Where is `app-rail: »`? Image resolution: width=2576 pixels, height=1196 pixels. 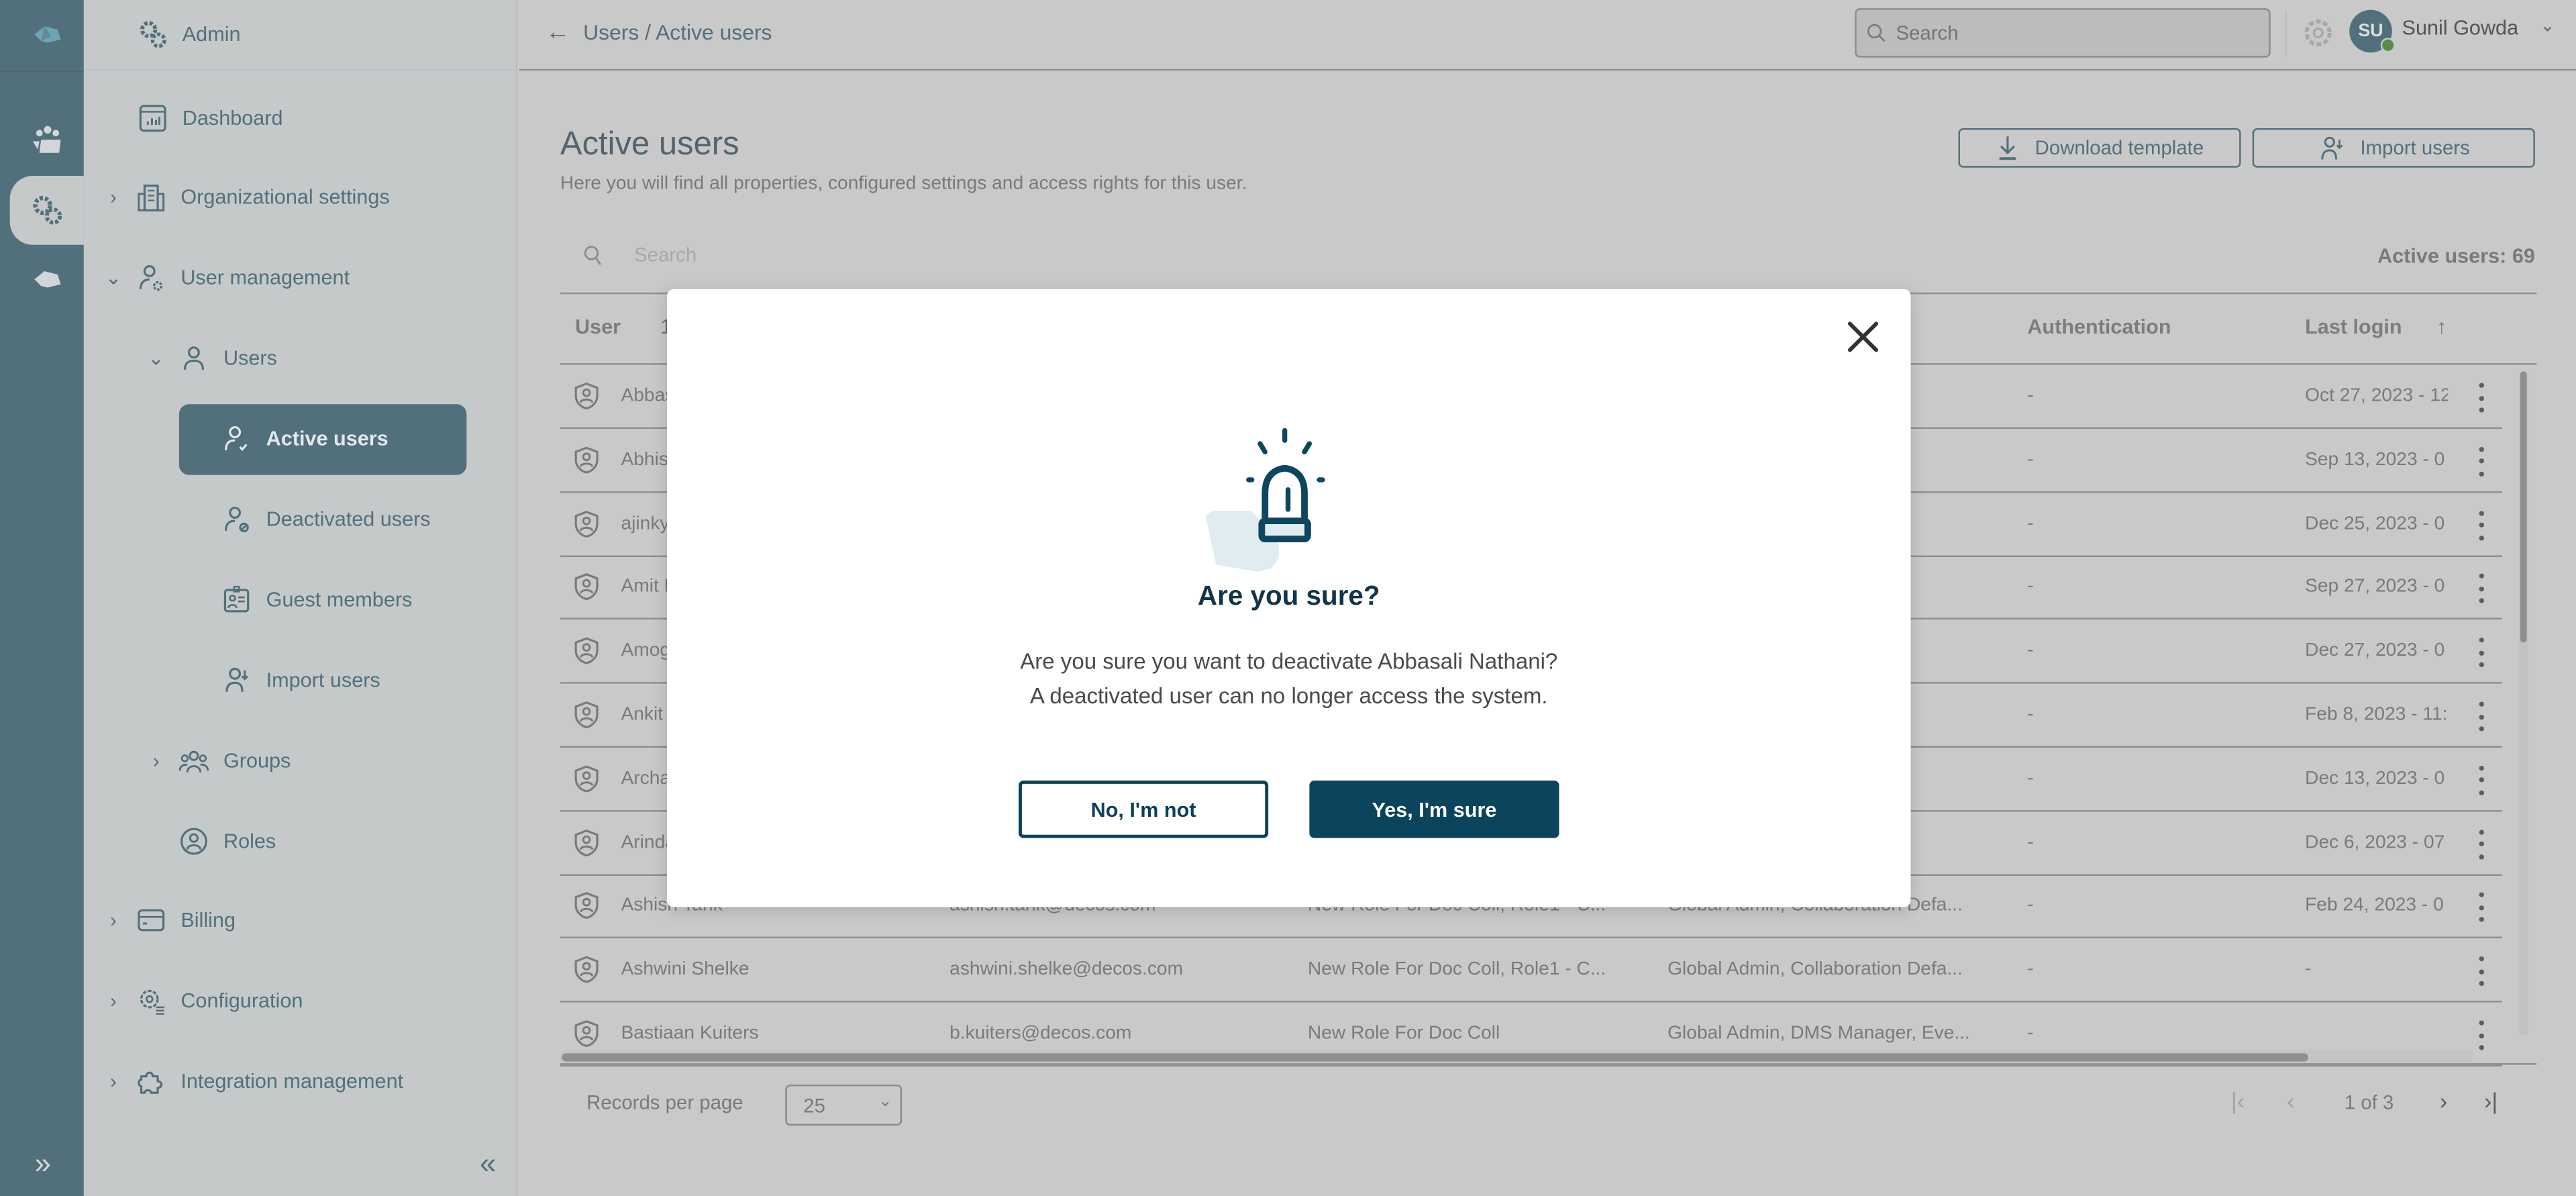
app-rail: » is located at coordinates (42, 598).